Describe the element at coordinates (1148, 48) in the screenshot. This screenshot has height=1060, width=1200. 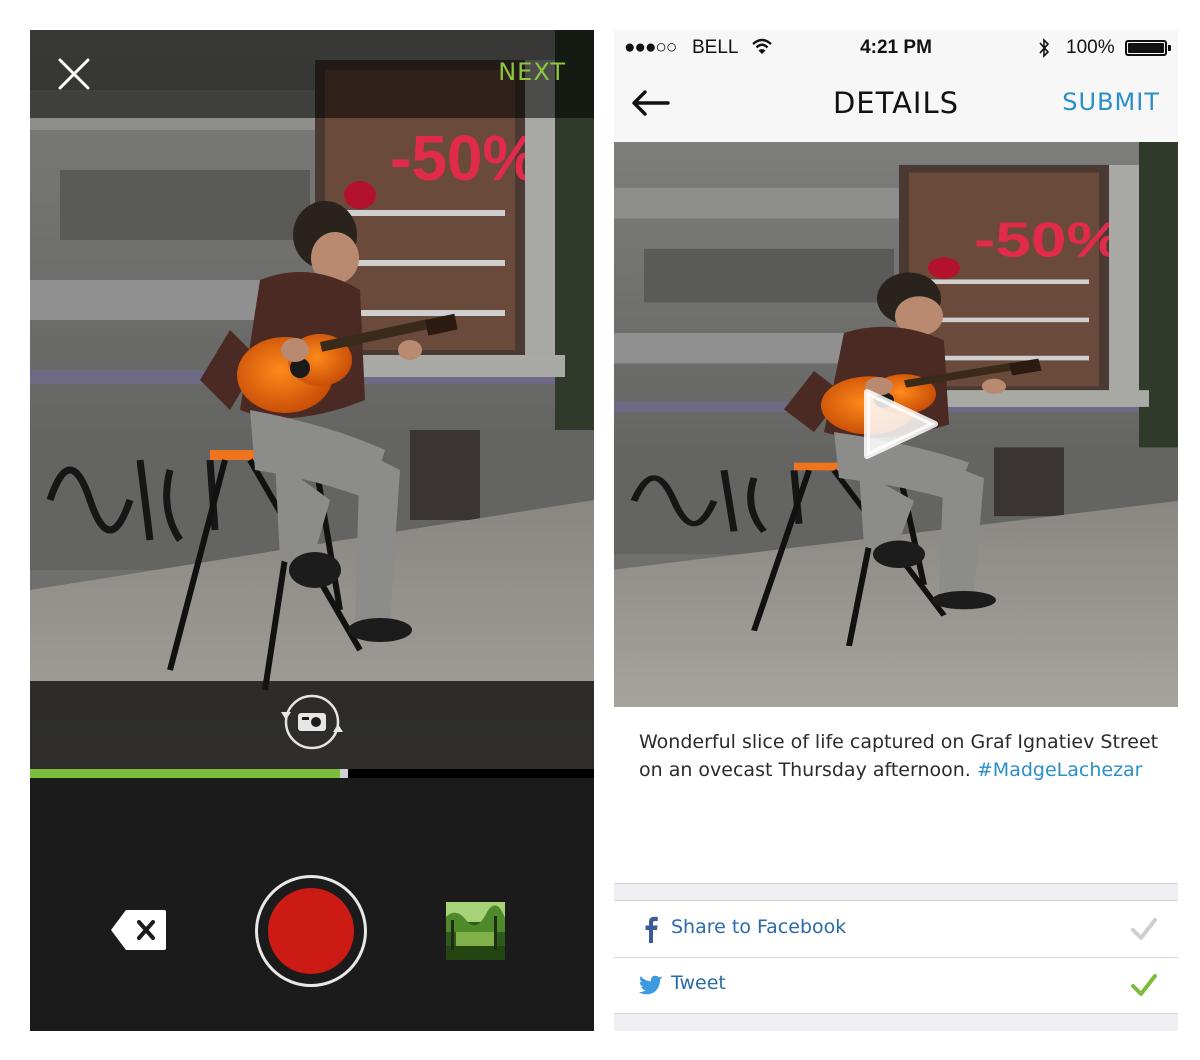
I see `battery-icon` at that location.